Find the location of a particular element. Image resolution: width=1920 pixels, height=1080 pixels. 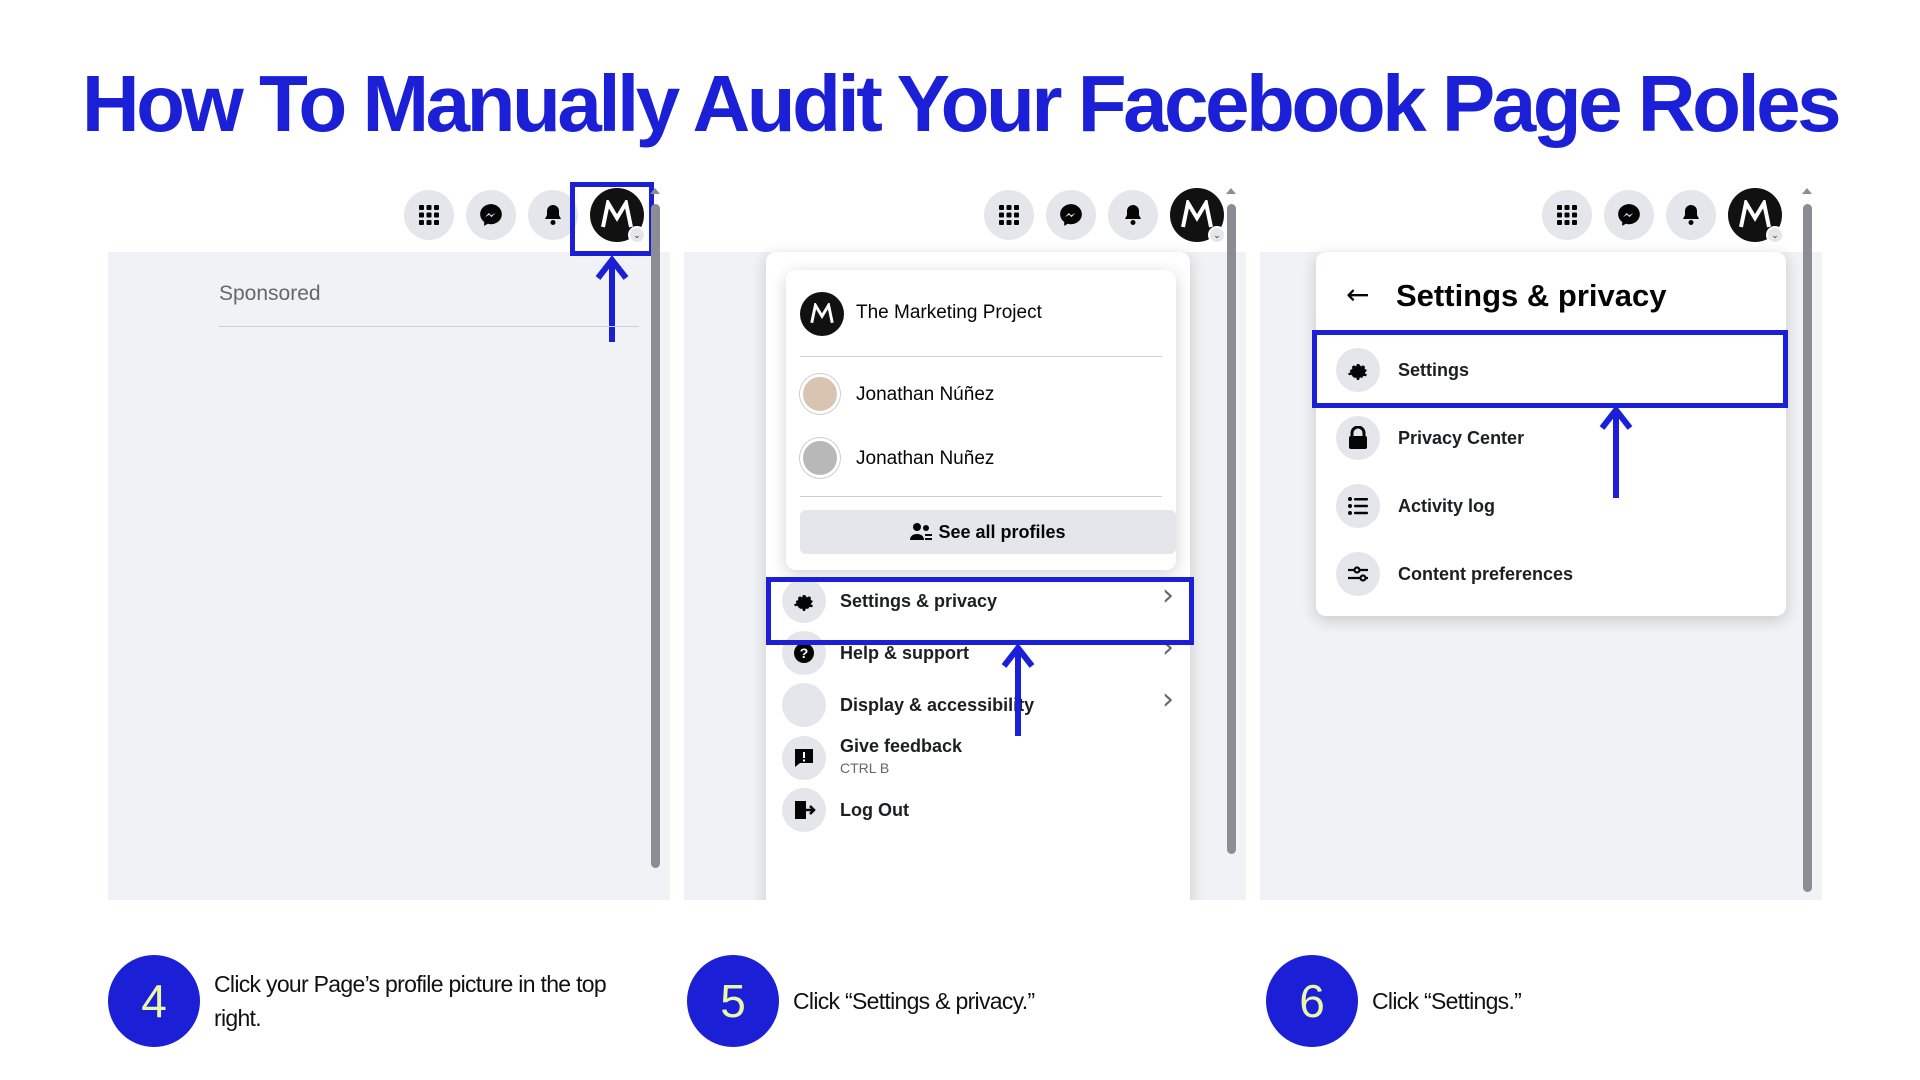

see-all-profiles-button: See all profiles is located at coordinates (988, 532).